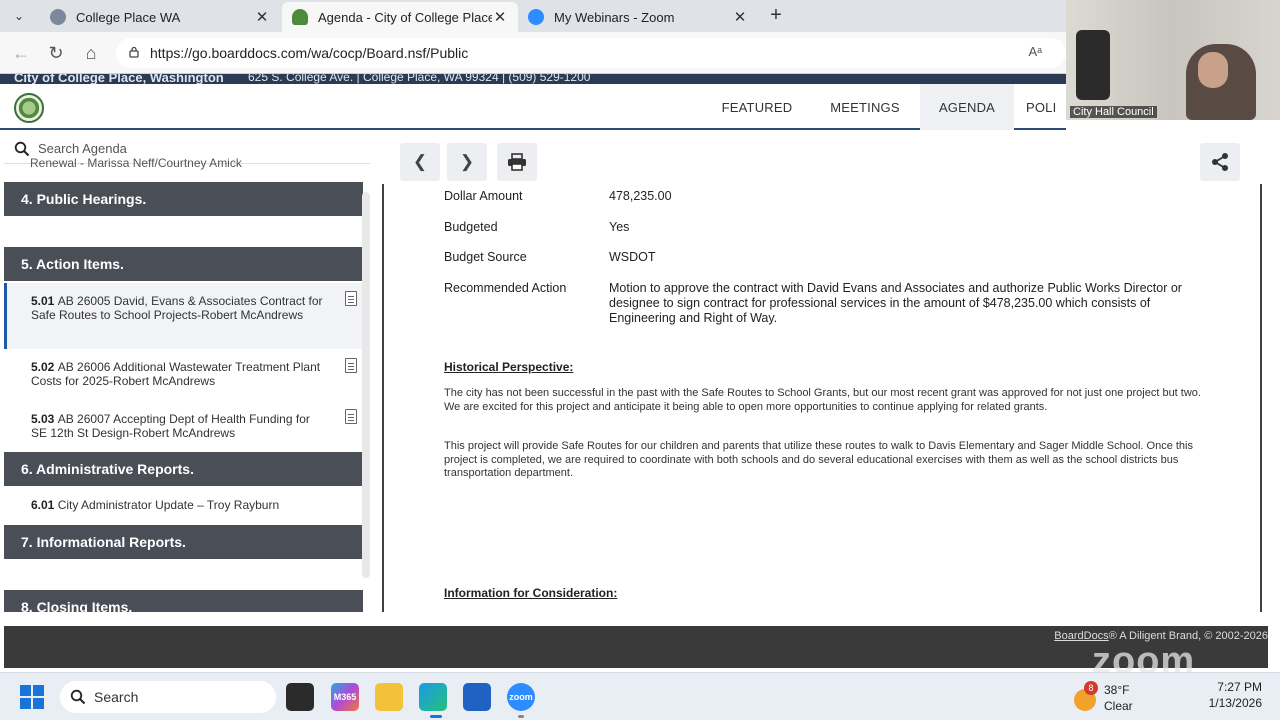 The image size is (1280, 720). What do you see at coordinates (509, 367) in the screenshot?
I see `historical-perspective-heading: Historical Perspective:` at bounding box center [509, 367].